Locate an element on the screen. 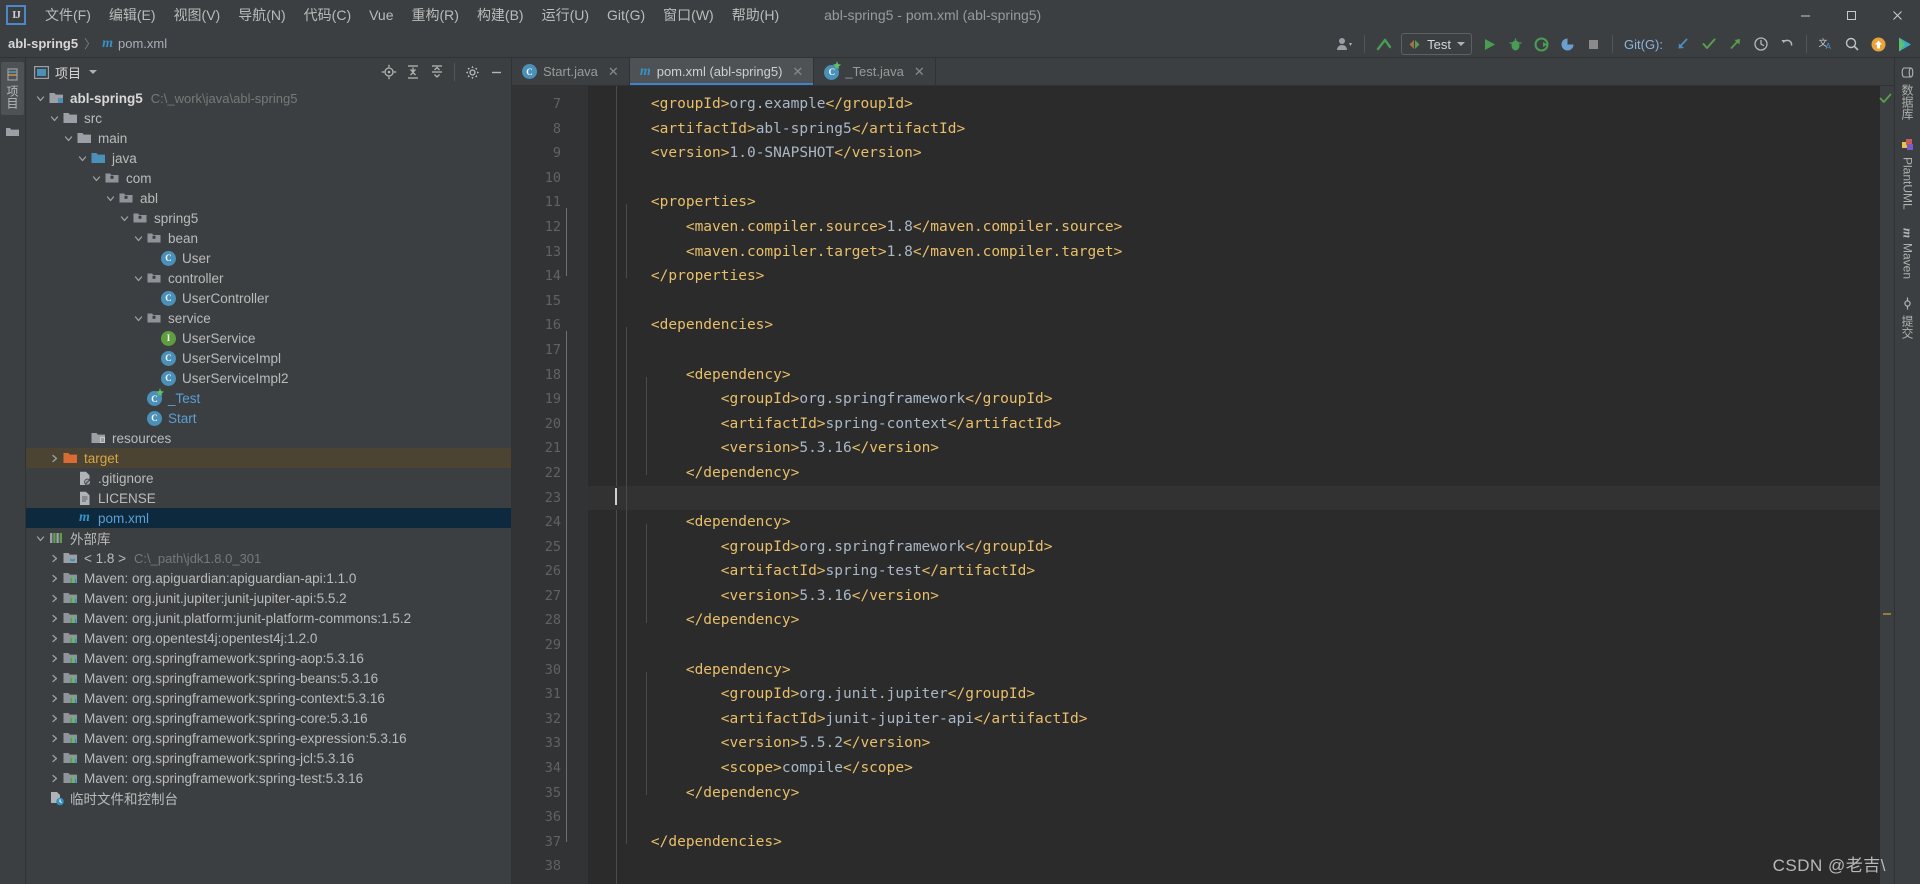 The height and width of the screenshot is (884, 1920). right-tab-database: 数据库 is located at coordinates (1907, 93).